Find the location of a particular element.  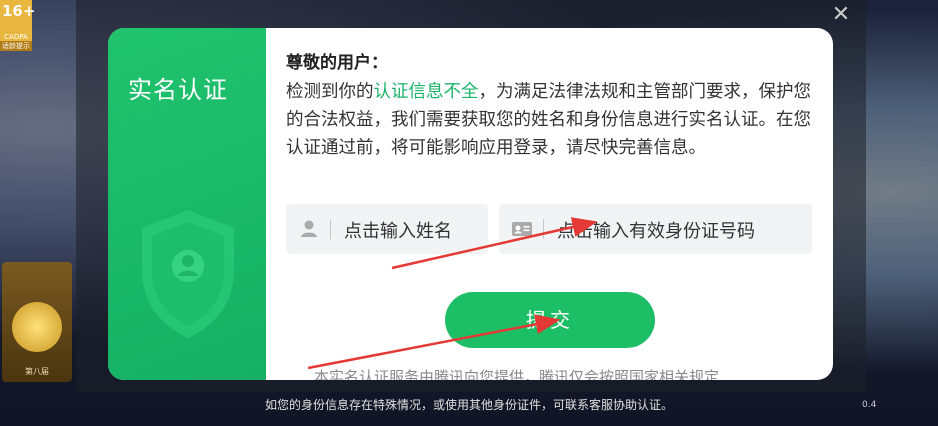

message-highlight: 认证信息不全 is located at coordinates (426, 92).